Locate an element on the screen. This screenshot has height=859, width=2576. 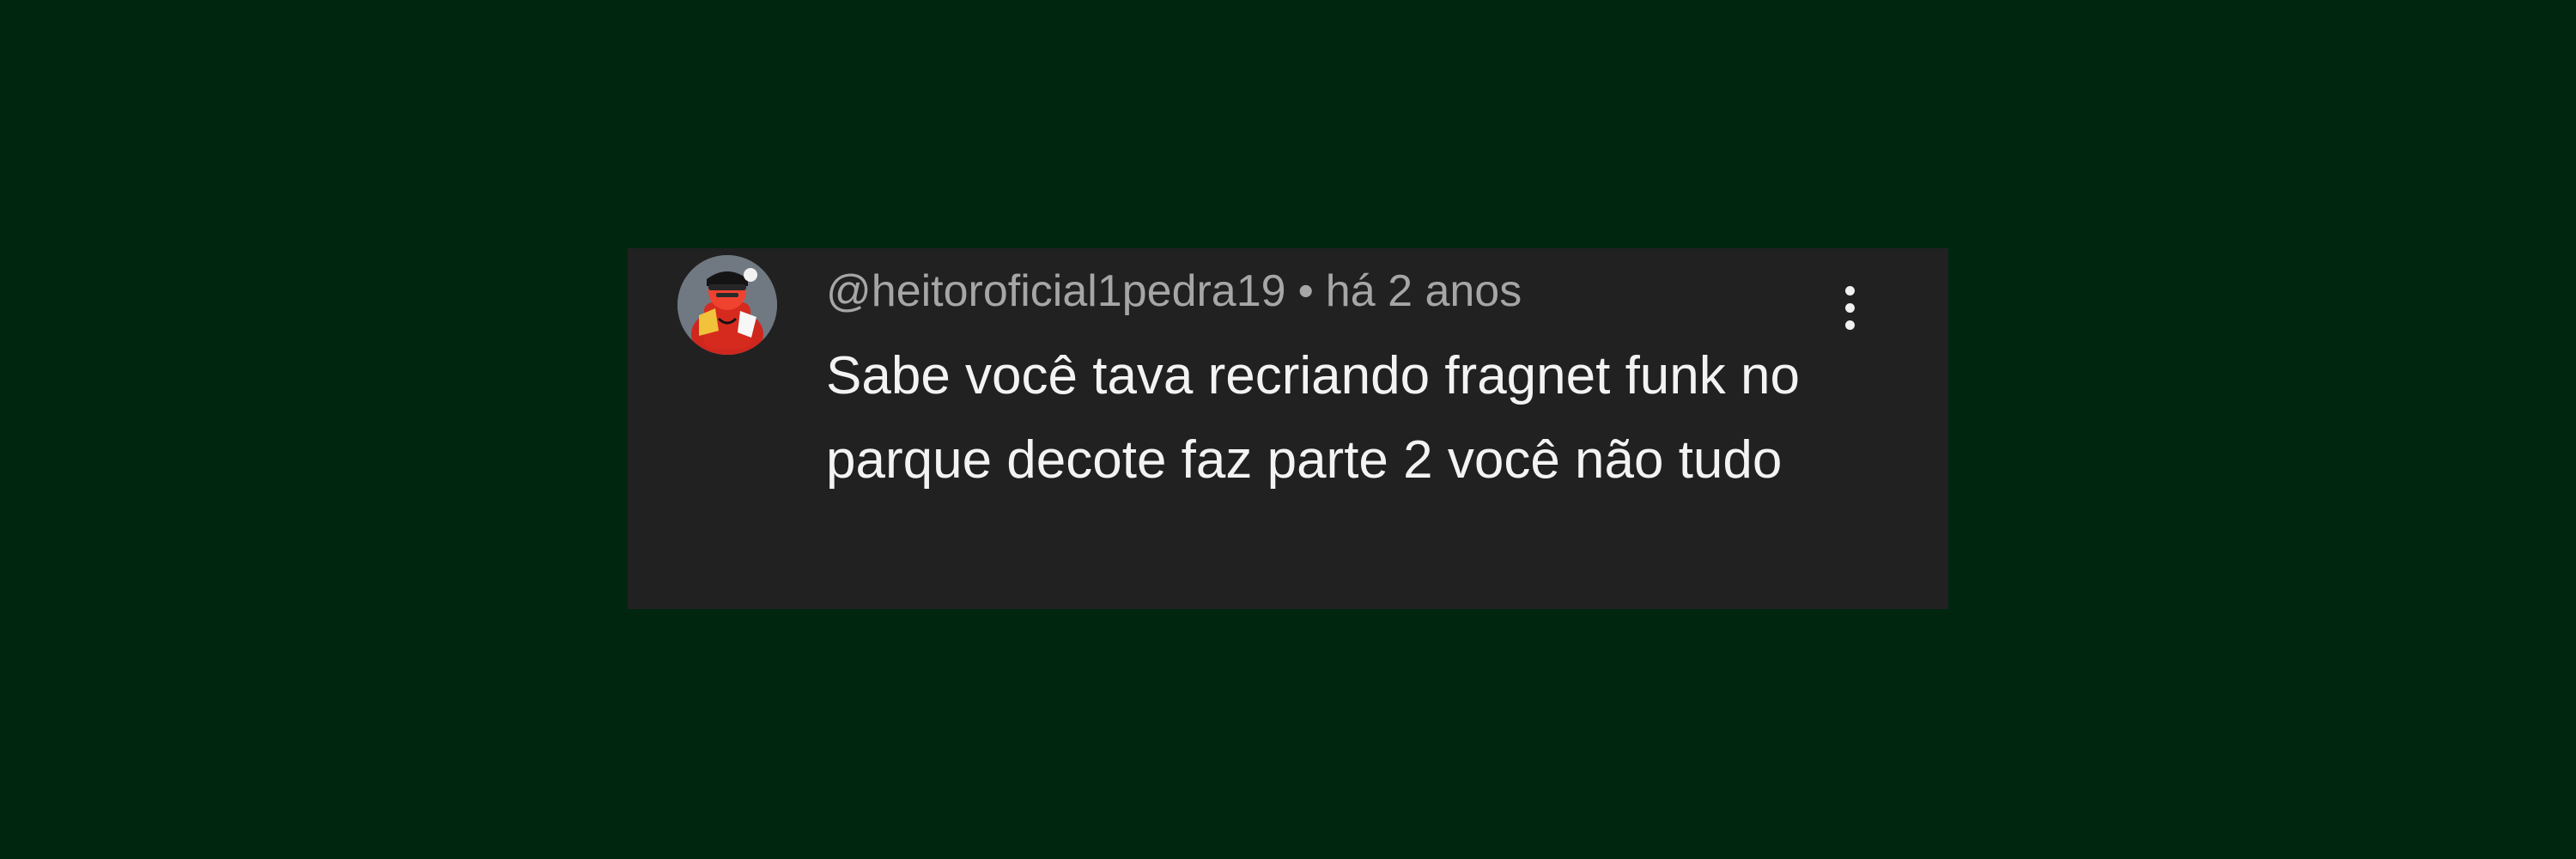
avatar-image is located at coordinates (727, 305).